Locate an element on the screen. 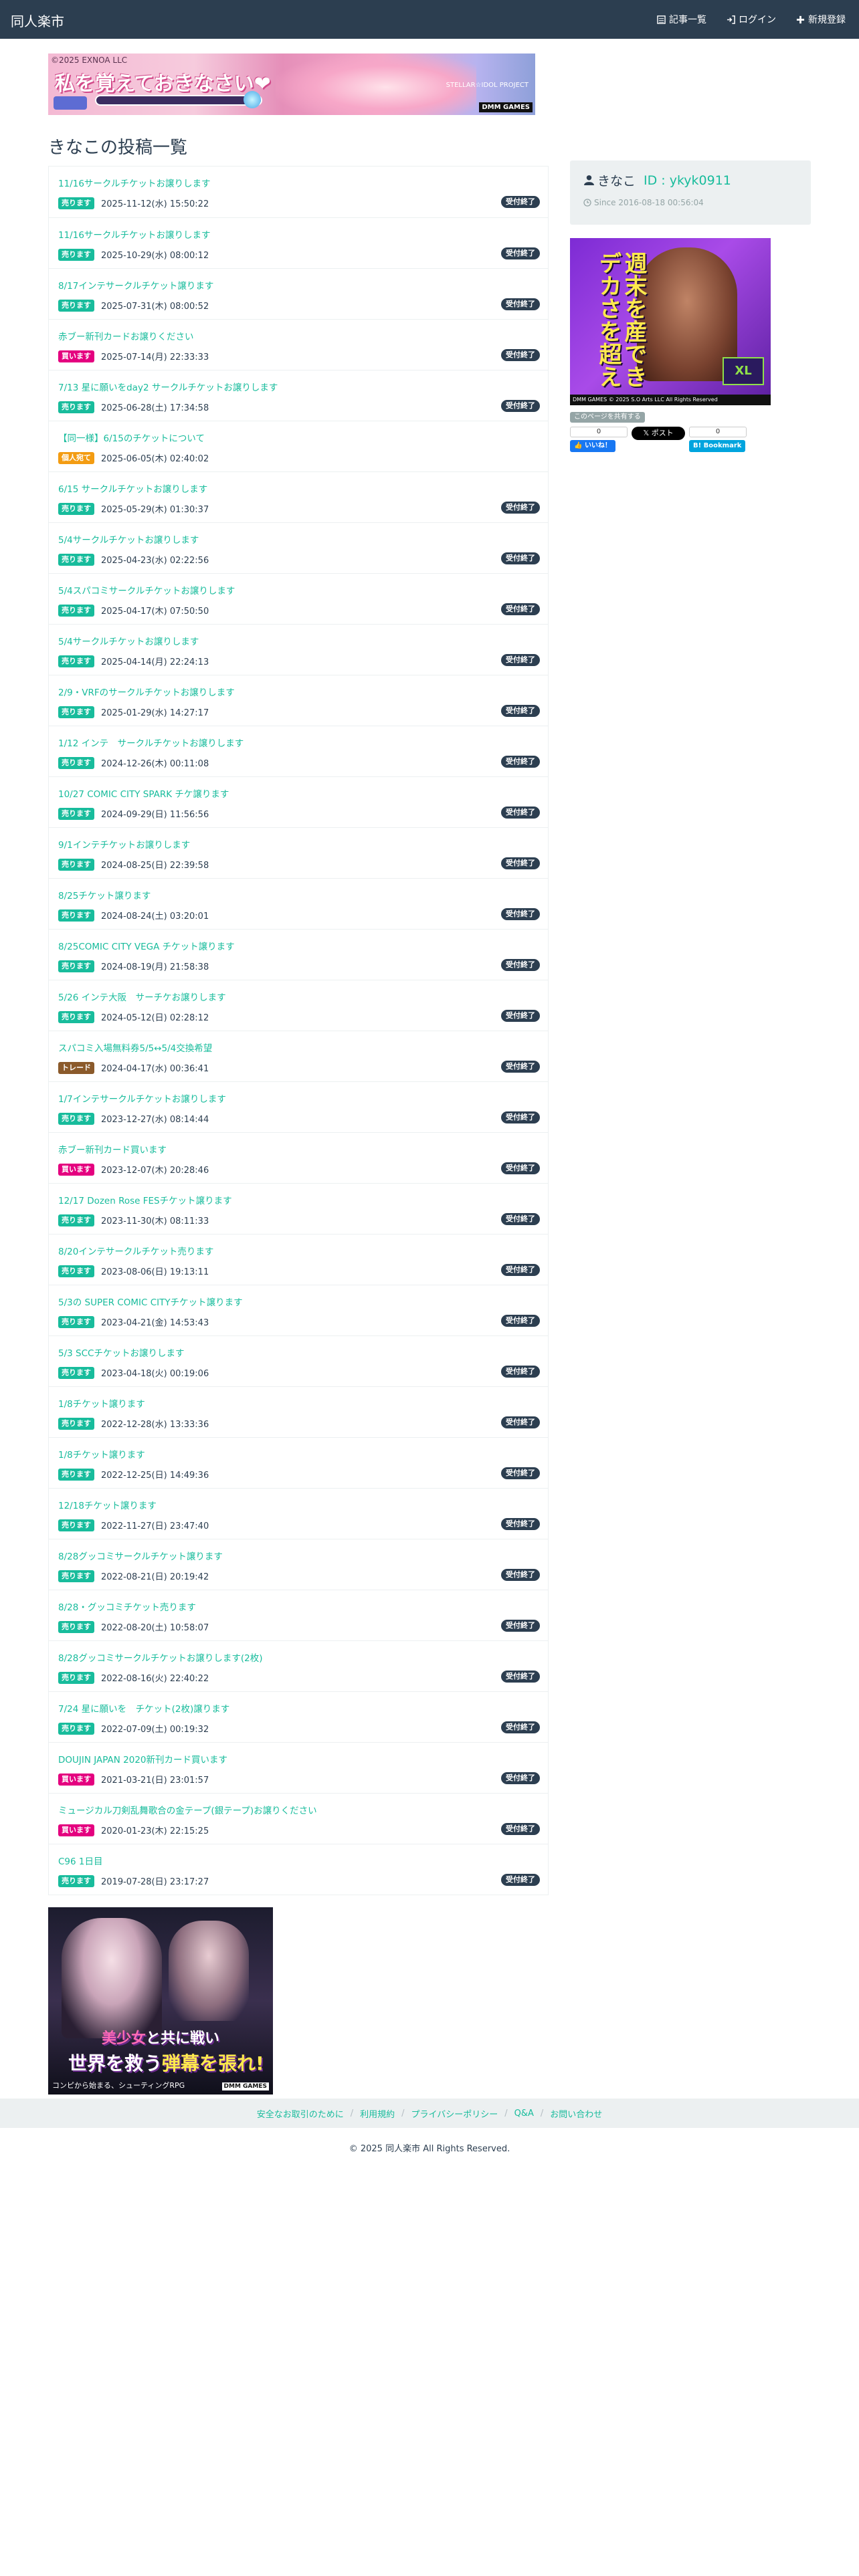  post-title-link: 8/25チケット譲ります is located at coordinates (105, 895).